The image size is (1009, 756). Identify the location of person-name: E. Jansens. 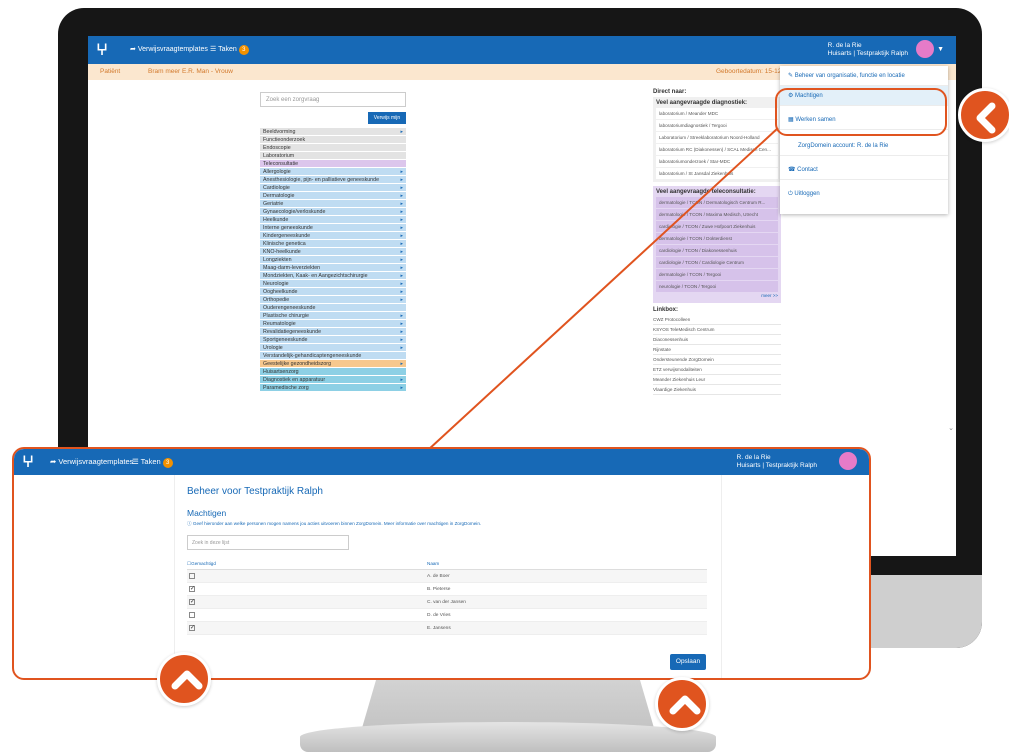
(439, 628).